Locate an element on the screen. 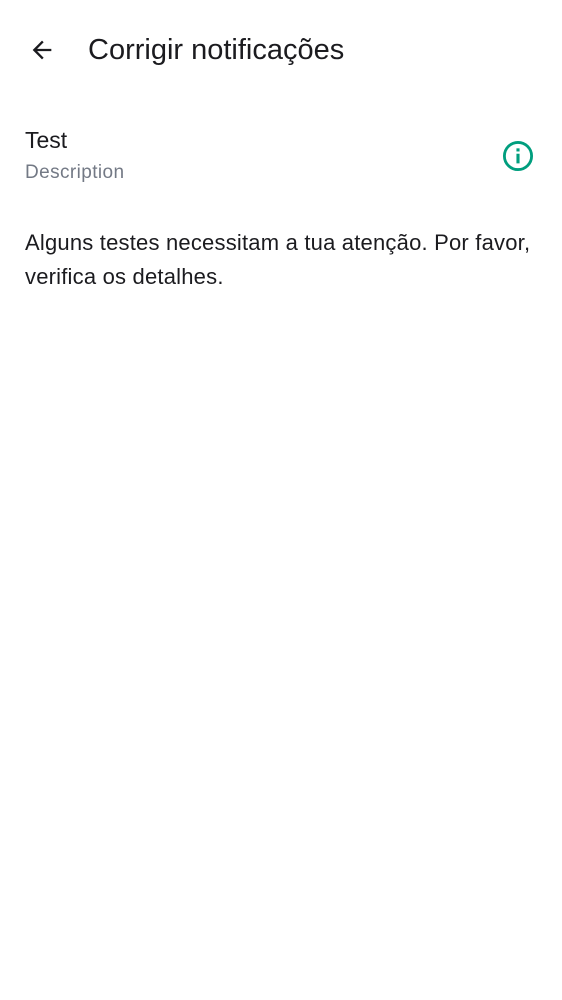  test-title: Test is located at coordinates (46, 140).